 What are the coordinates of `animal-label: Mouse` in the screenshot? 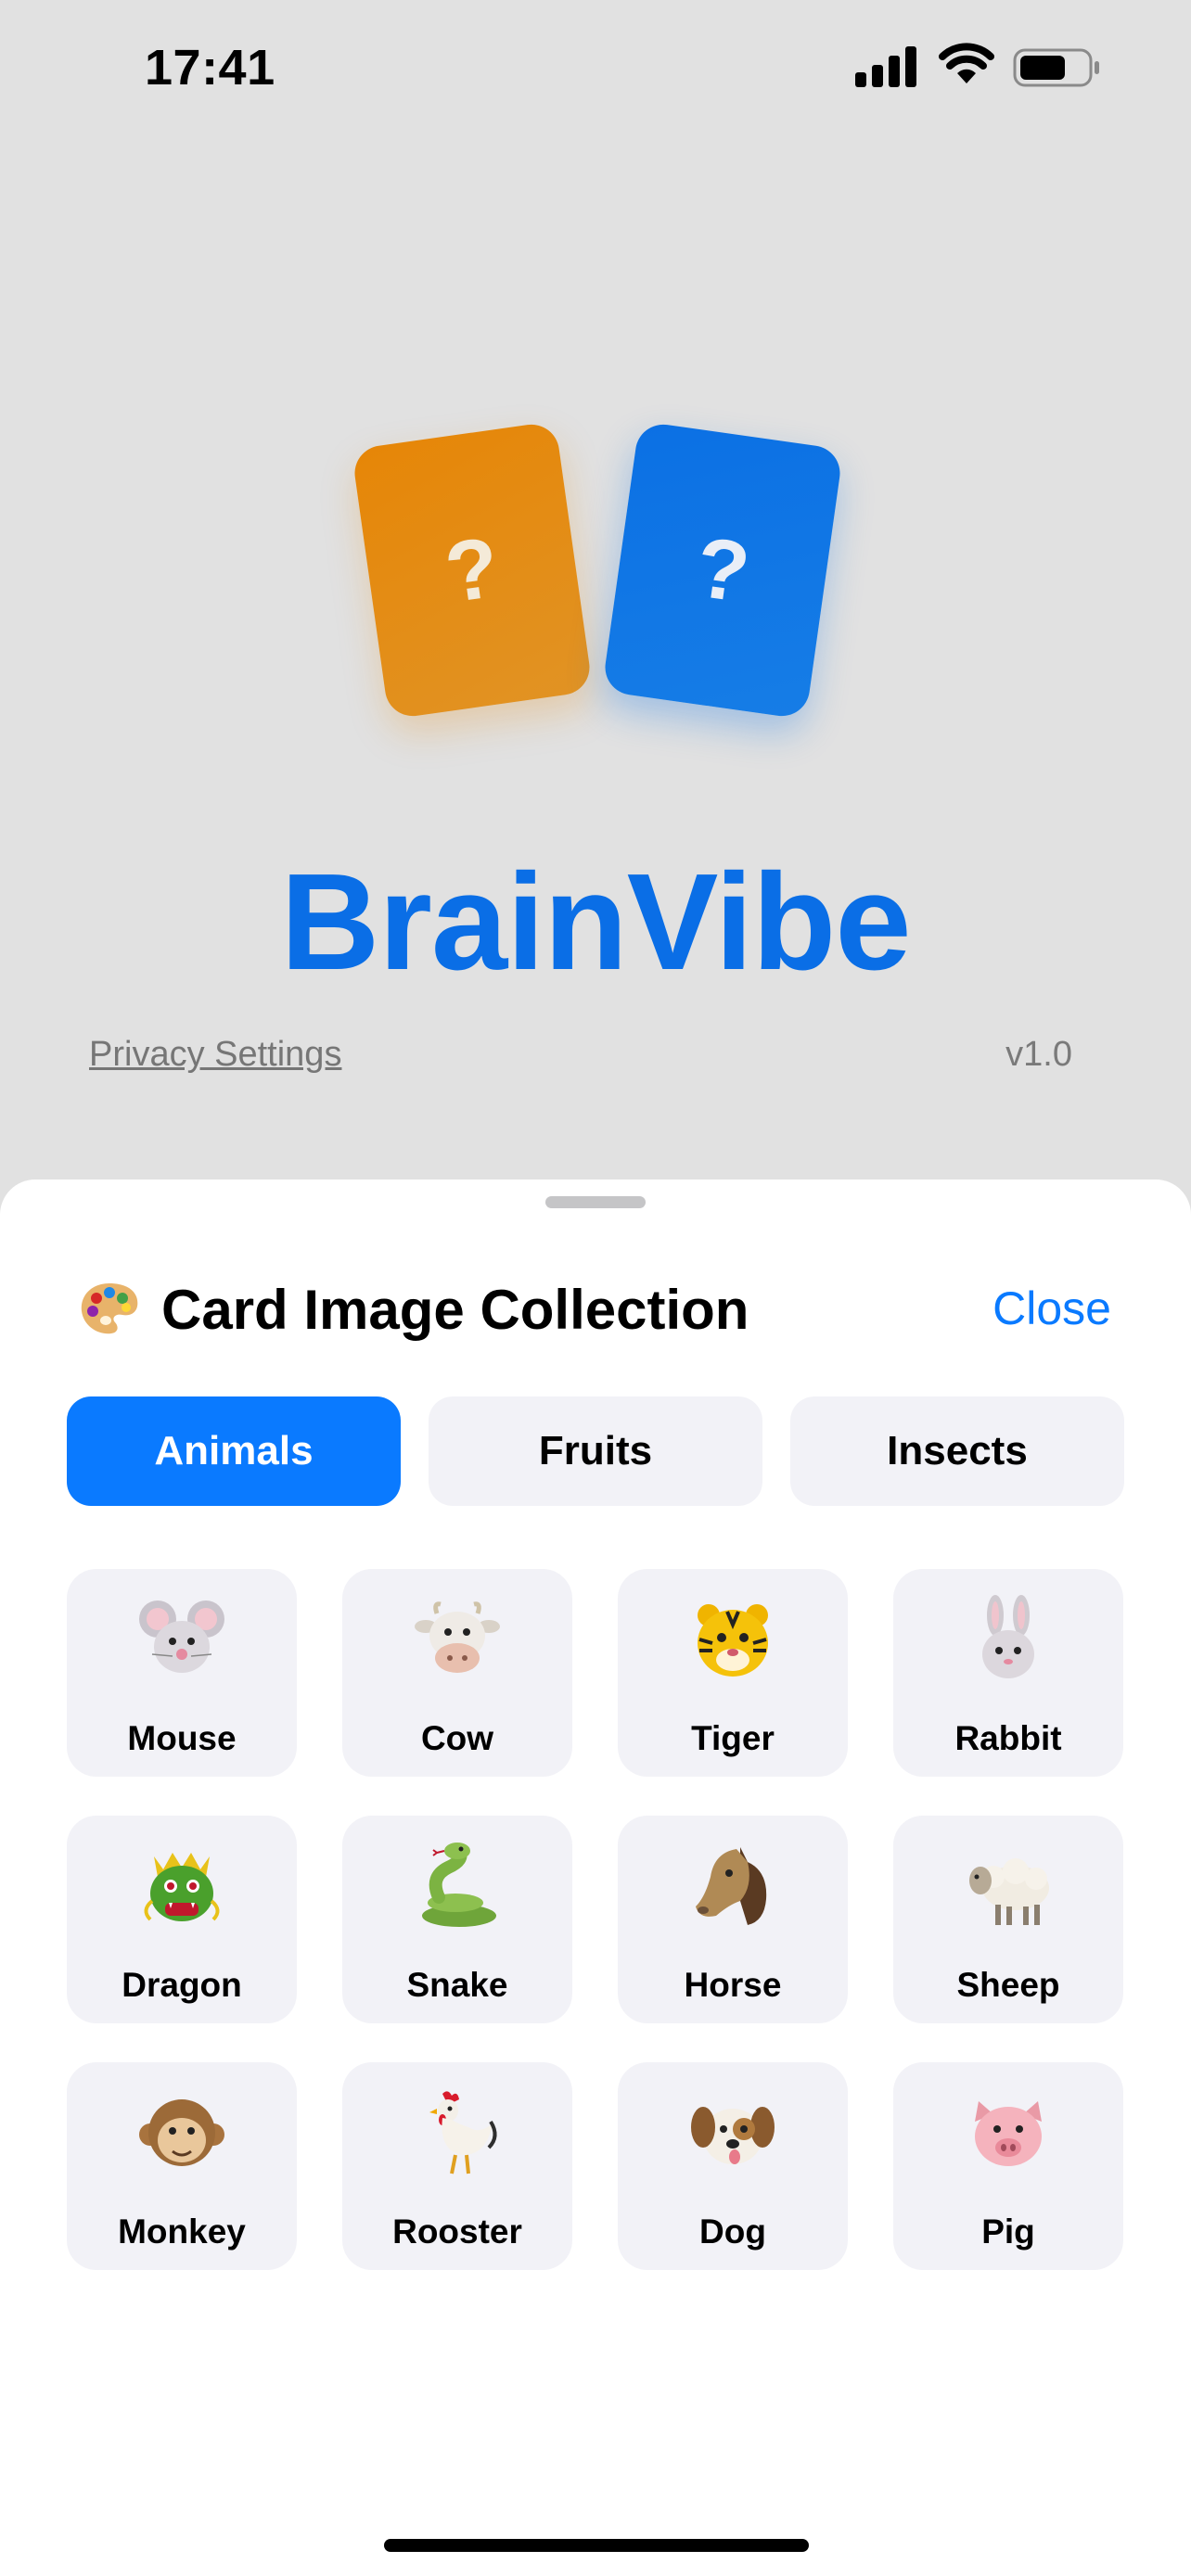 It's located at (182, 1738).